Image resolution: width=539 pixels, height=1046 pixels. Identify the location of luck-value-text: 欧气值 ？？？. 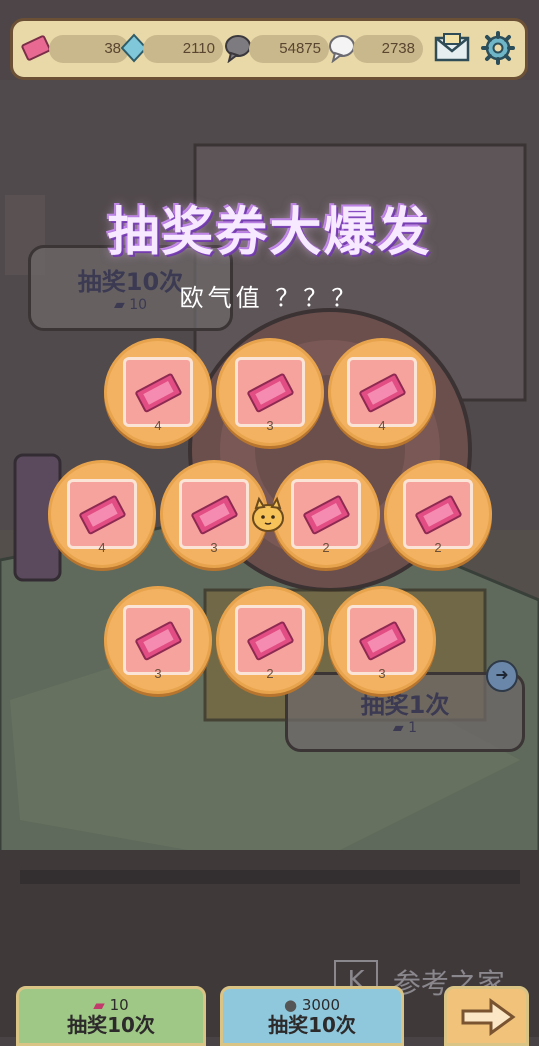
(269, 298).